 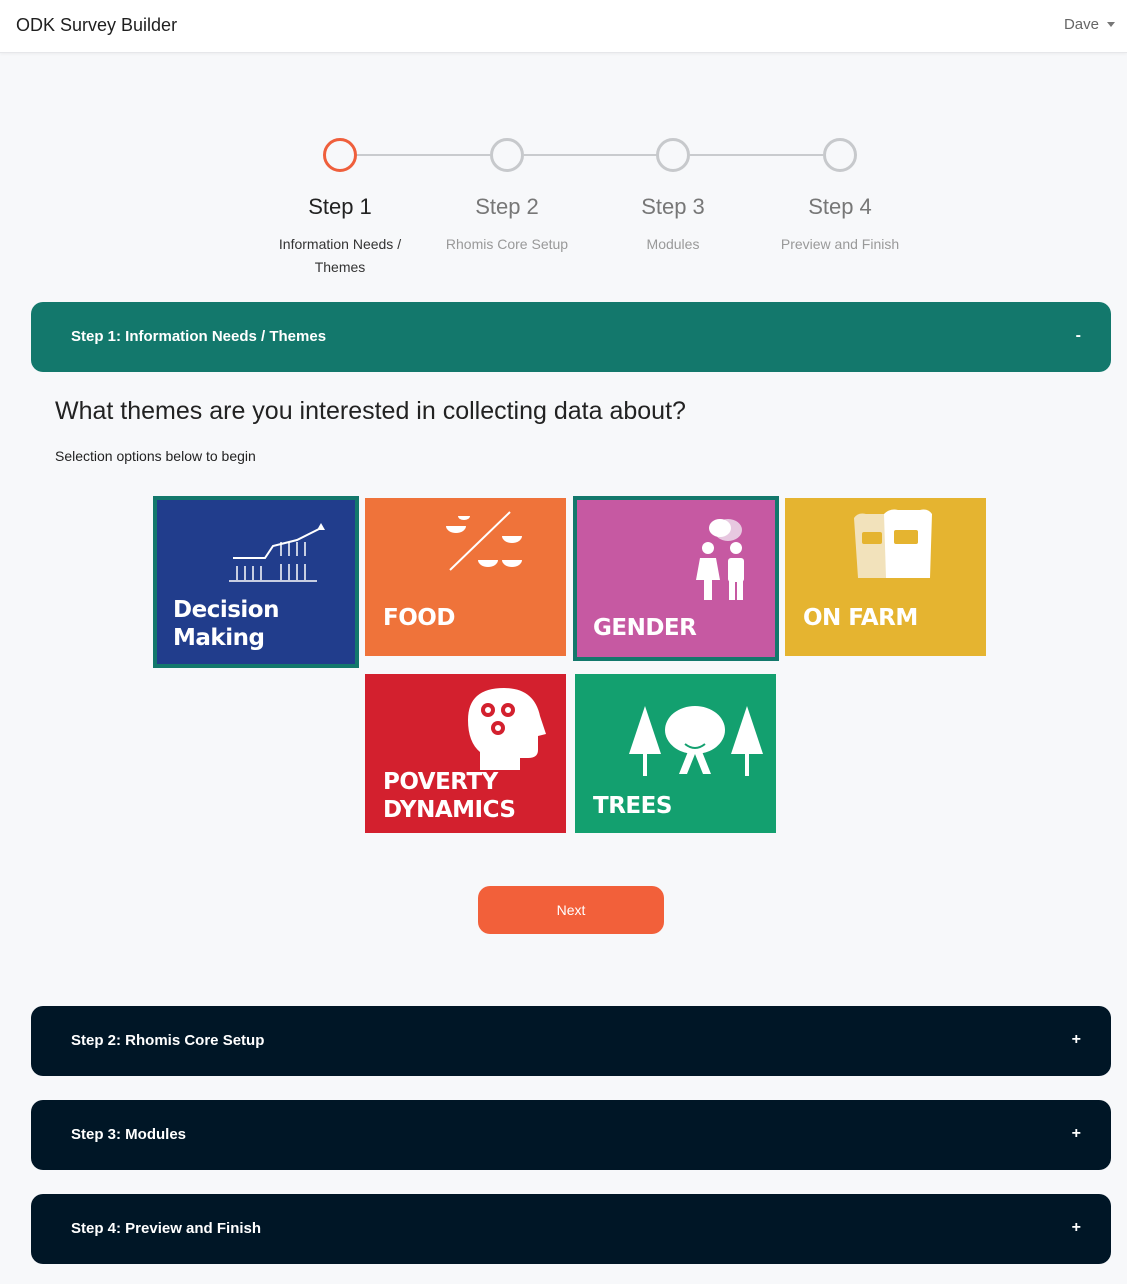 What do you see at coordinates (419, 618) in the screenshot?
I see `tile-label: FOOD` at bounding box center [419, 618].